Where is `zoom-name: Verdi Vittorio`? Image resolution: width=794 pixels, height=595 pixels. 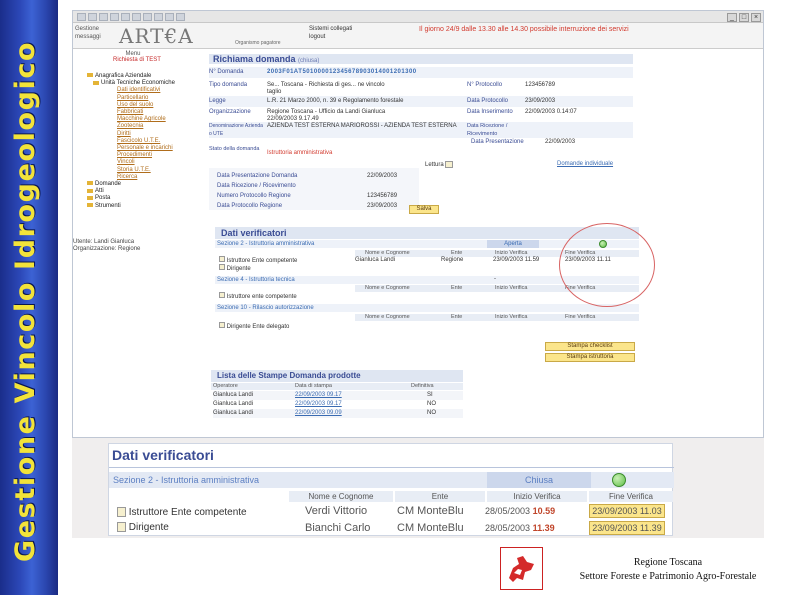 zoom-name: Verdi Vittorio is located at coordinates (336, 511).